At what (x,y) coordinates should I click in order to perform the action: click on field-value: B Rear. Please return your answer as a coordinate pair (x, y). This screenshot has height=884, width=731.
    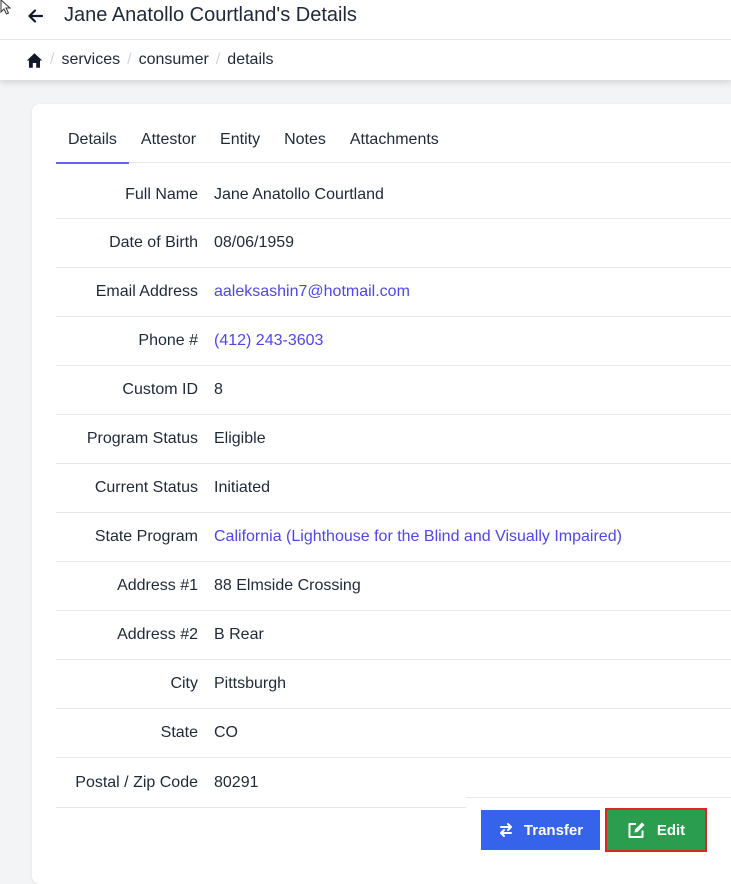
    Looking at the image, I should click on (239, 634).